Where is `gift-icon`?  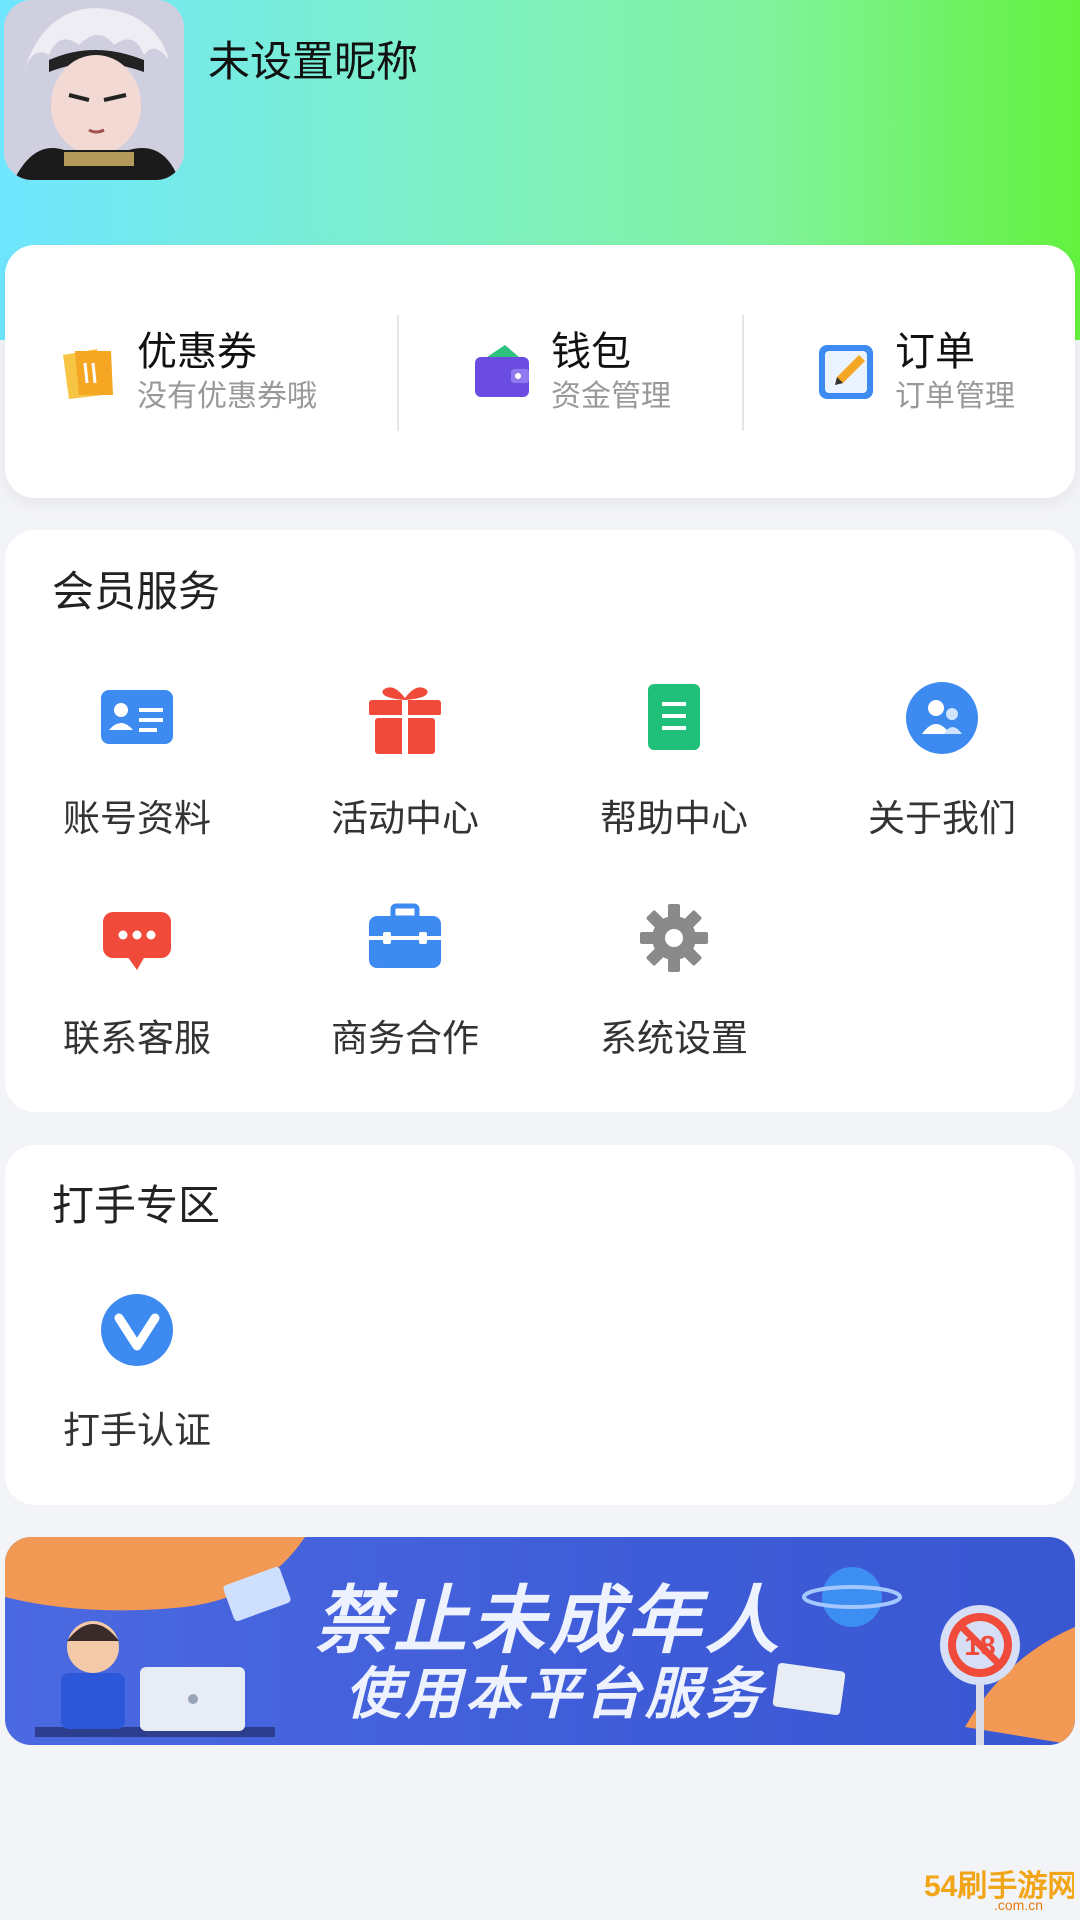
gift-icon is located at coordinates (405, 720).